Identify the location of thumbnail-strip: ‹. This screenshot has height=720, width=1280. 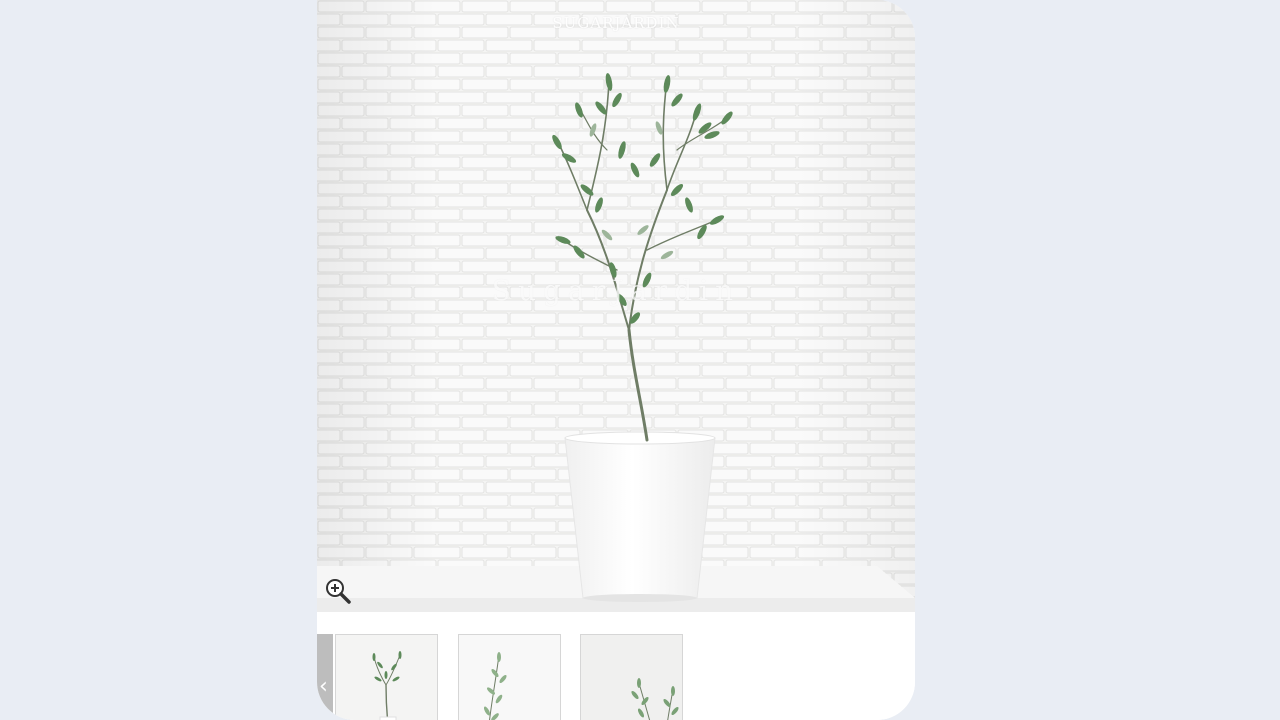
(616, 666).